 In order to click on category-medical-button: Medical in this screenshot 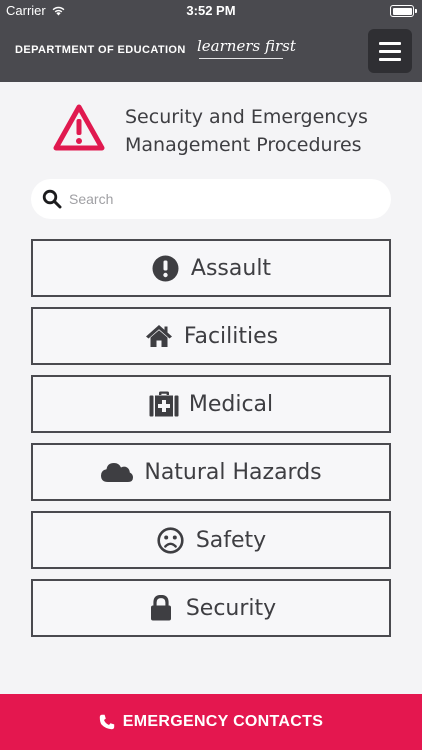, I will do `click(211, 404)`.